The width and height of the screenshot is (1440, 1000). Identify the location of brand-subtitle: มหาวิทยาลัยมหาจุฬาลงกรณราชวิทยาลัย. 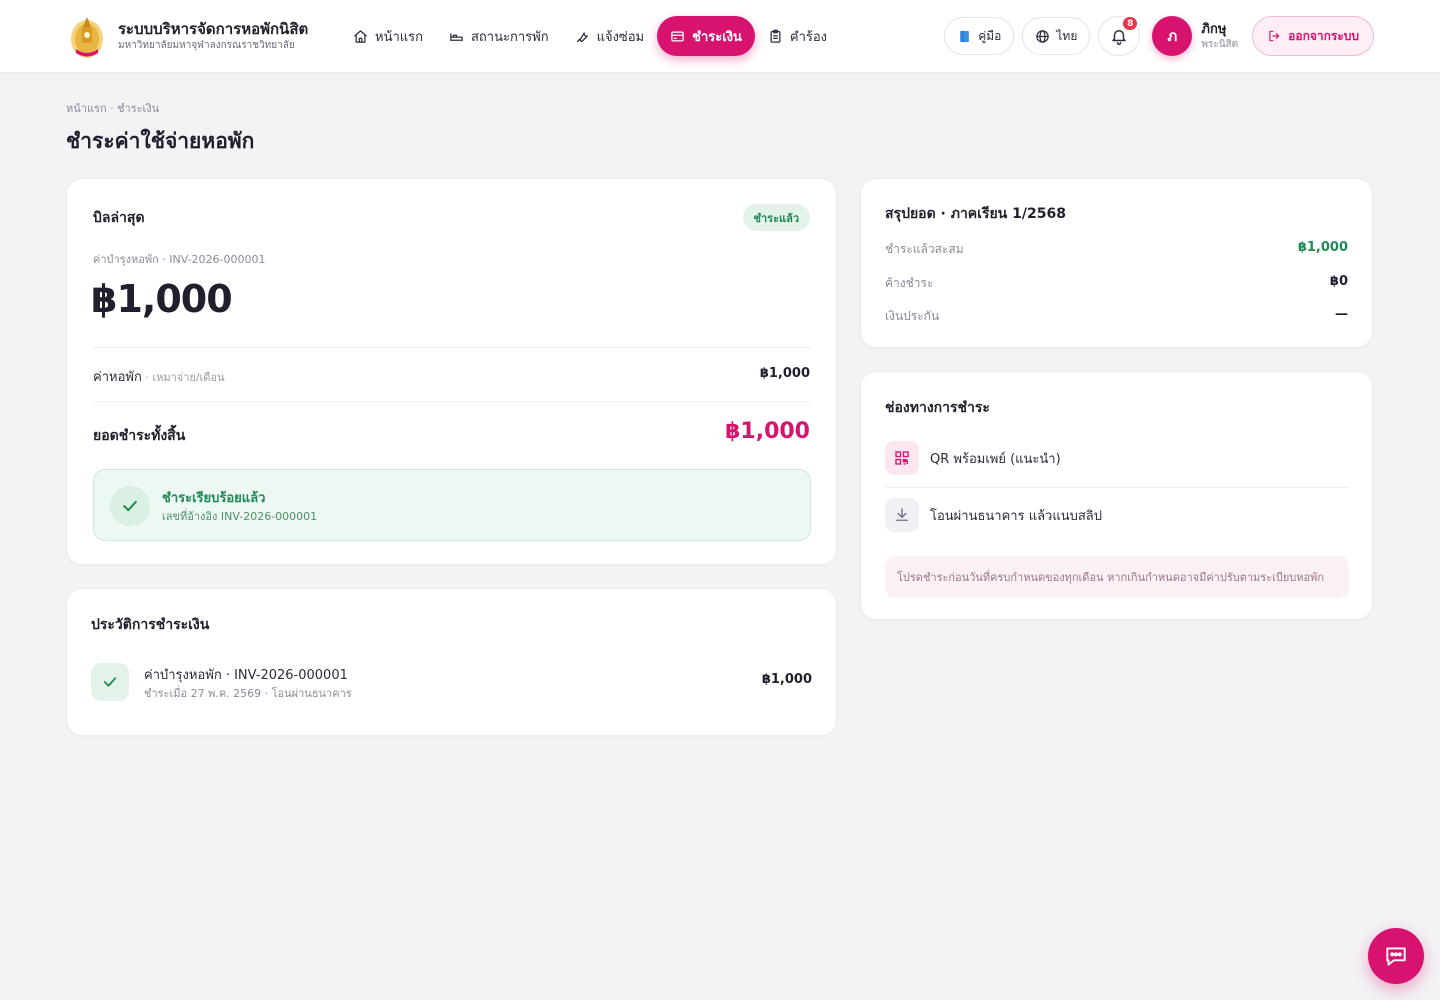
(206, 45).